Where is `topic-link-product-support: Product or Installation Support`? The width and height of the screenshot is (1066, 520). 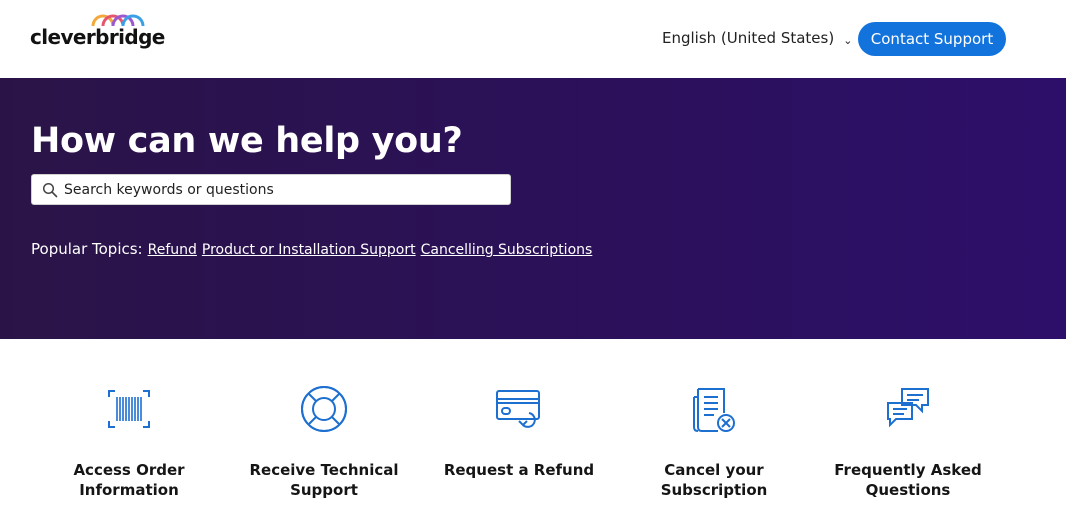
topic-link-product-support: Product or Installation Support is located at coordinates (309, 250).